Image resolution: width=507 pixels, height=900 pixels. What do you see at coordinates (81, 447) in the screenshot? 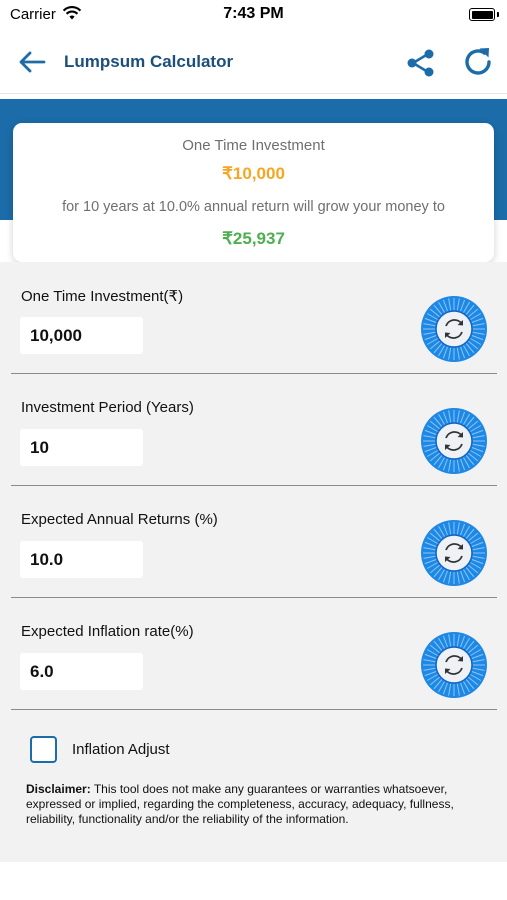
I see `investment-period-input` at bounding box center [81, 447].